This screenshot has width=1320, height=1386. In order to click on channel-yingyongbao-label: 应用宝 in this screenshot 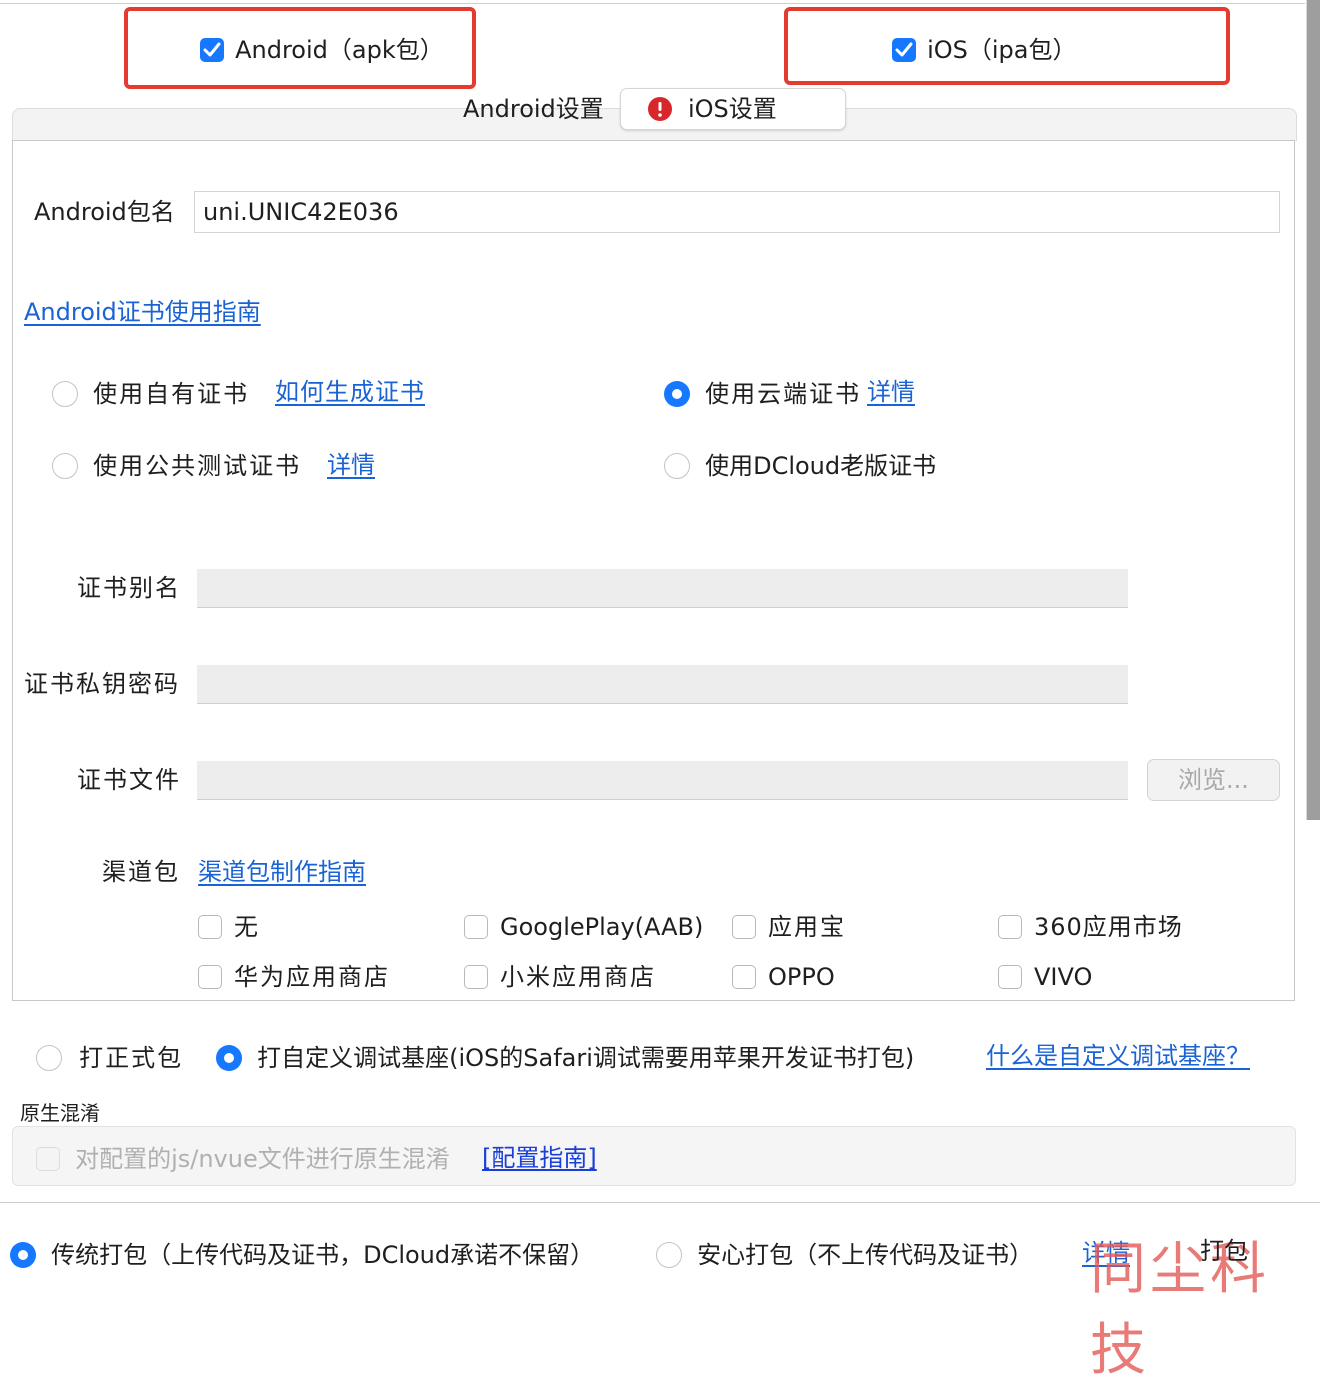, I will do `click(807, 927)`.